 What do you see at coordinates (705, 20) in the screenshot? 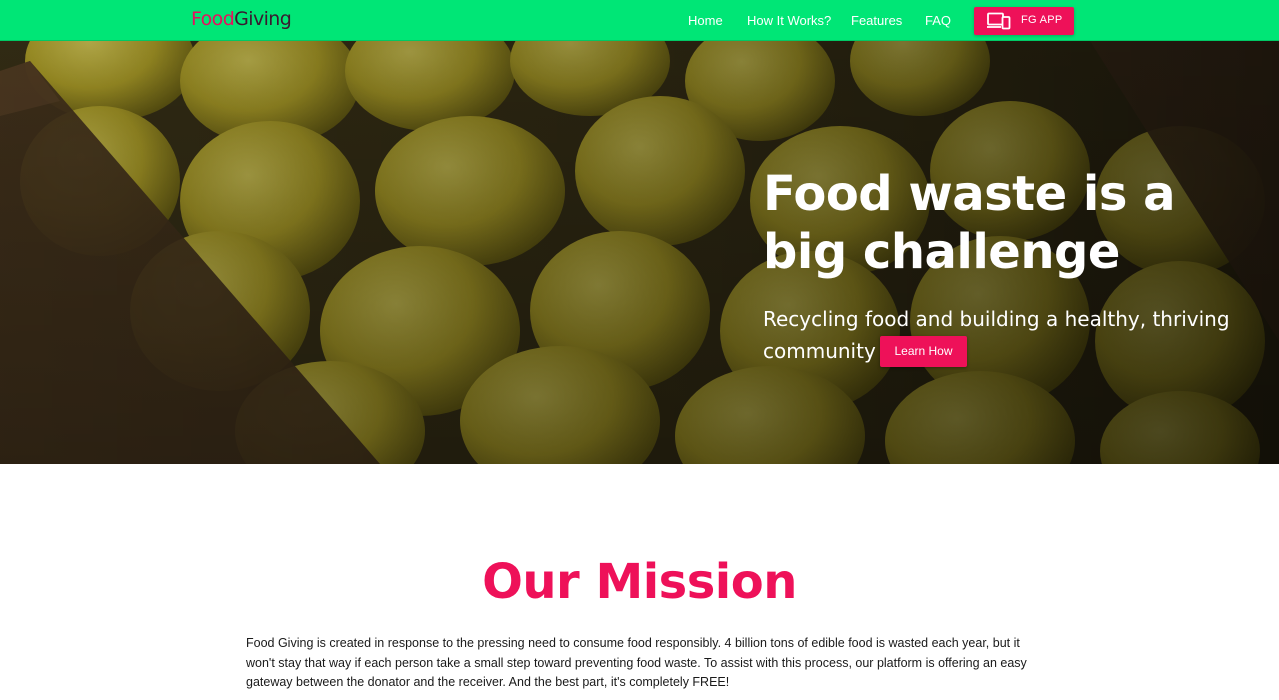
I see `nav-link-home: Home` at bounding box center [705, 20].